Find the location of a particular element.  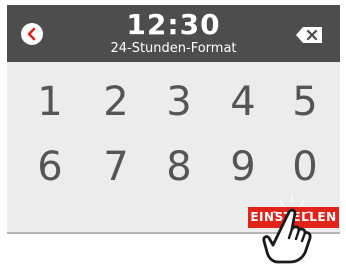

key-7: 7 is located at coordinates (116, 167).